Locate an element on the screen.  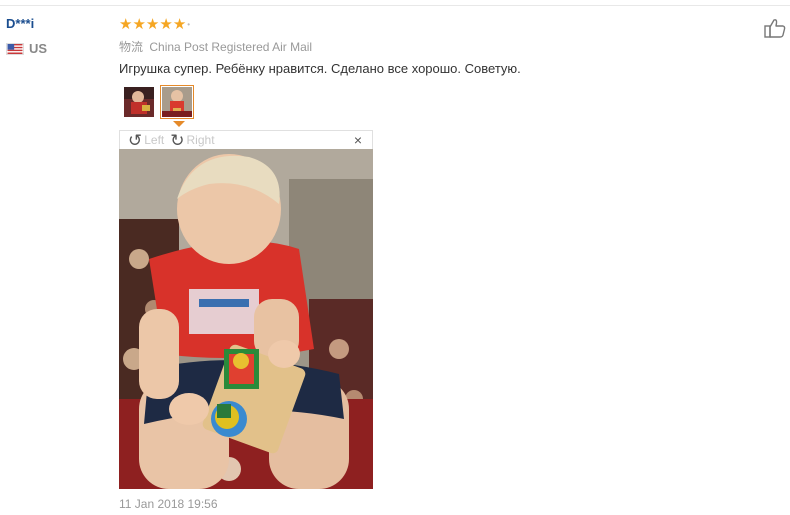
shipping-info: 物流 China Post Registered Air Mail is located at coordinates (215, 46).